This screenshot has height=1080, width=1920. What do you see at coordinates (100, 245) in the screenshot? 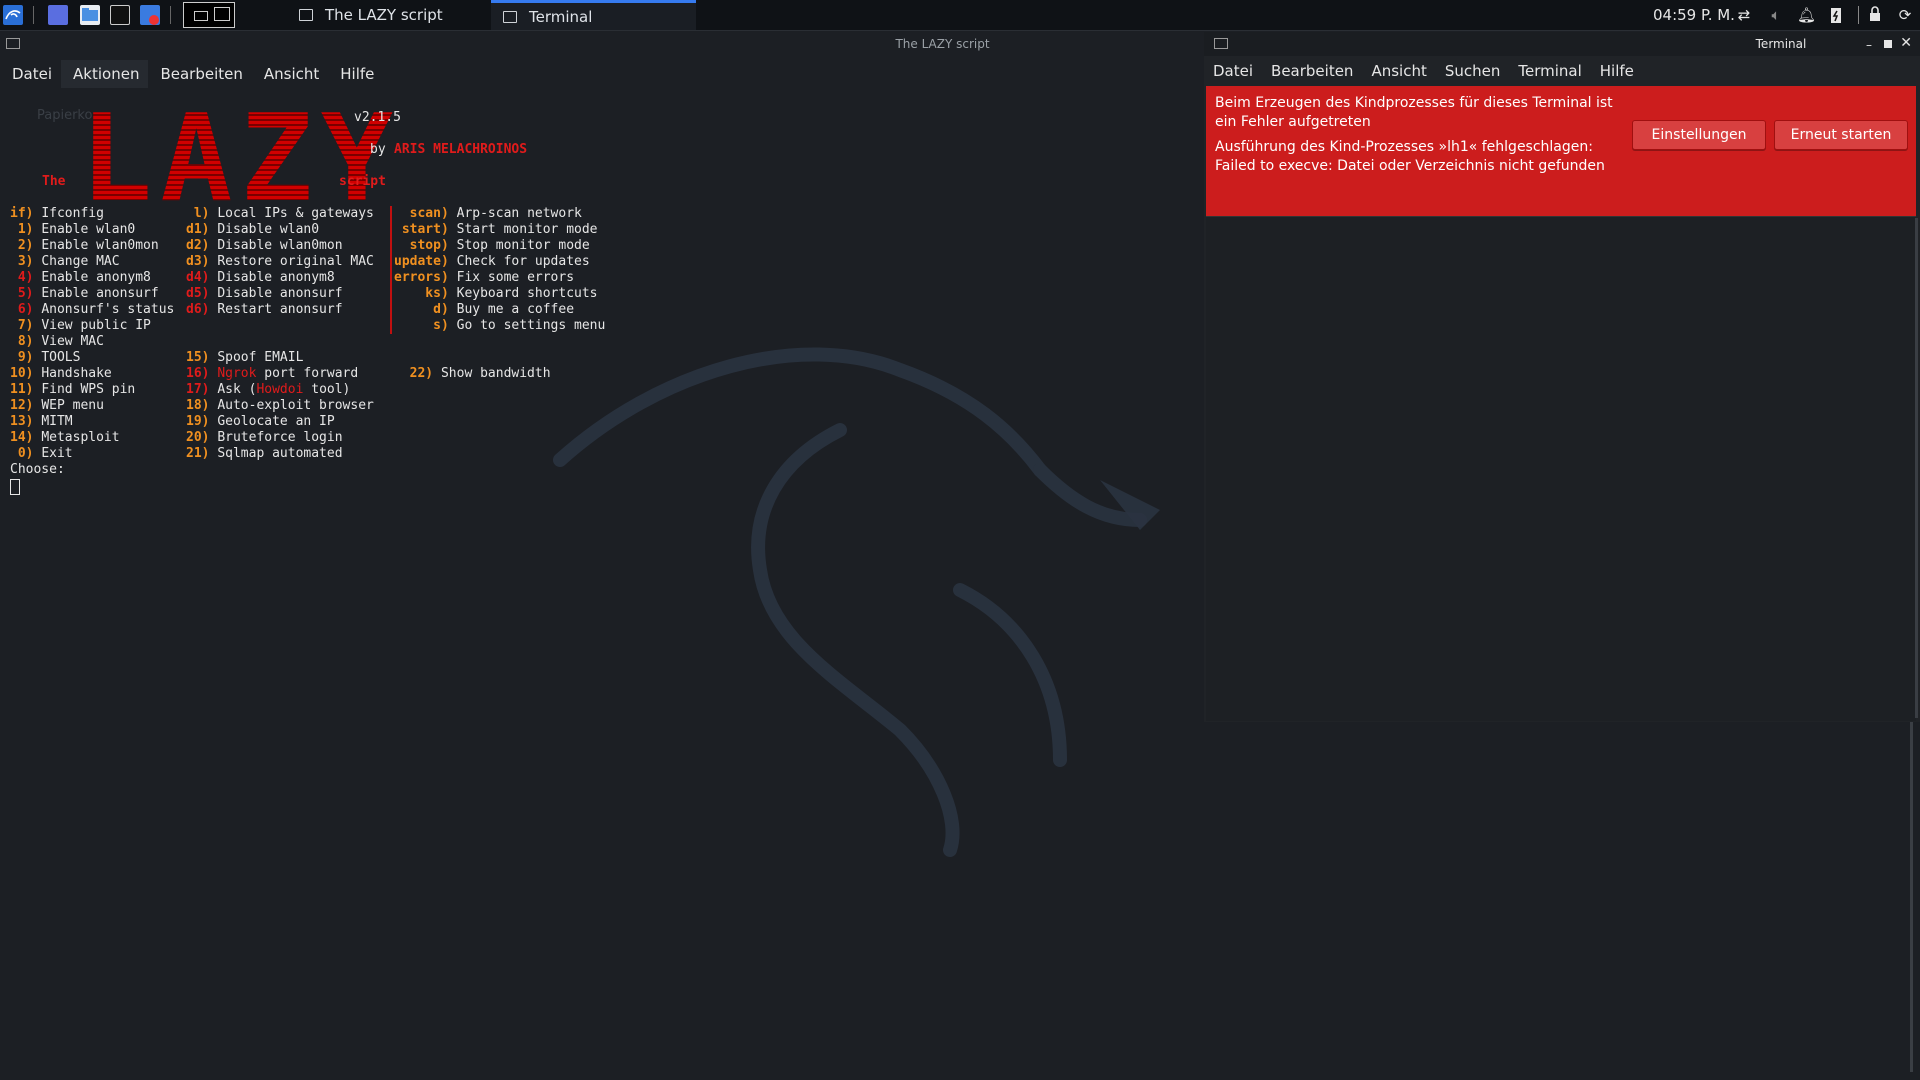
I see `menu-option-label: Enable wlan0mon` at bounding box center [100, 245].